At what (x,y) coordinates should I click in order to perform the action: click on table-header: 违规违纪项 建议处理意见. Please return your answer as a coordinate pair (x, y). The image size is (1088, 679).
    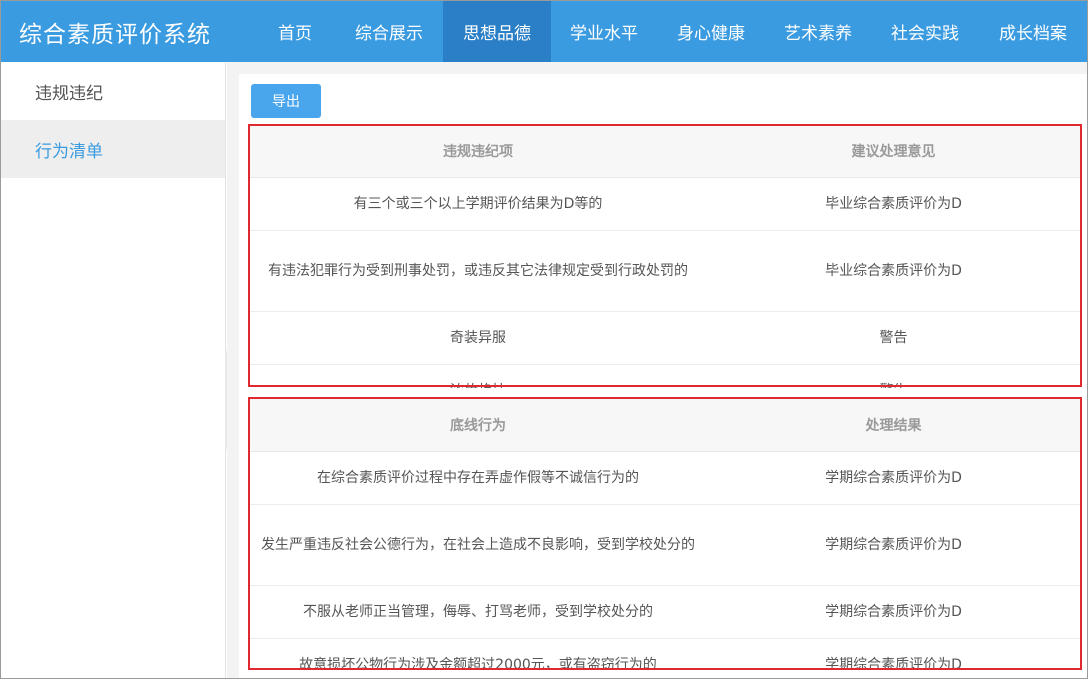
    Looking at the image, I should click on (664, 151).